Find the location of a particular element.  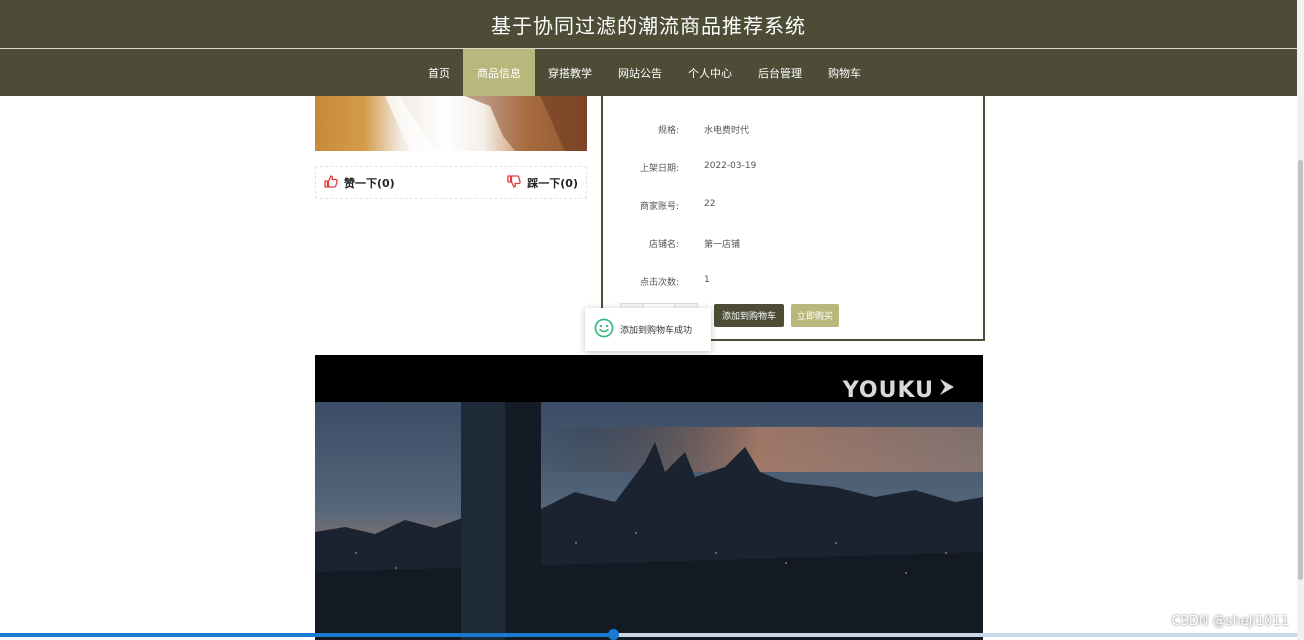

dislike-label: 踩一下(0) is located at coordinates (552, 183).